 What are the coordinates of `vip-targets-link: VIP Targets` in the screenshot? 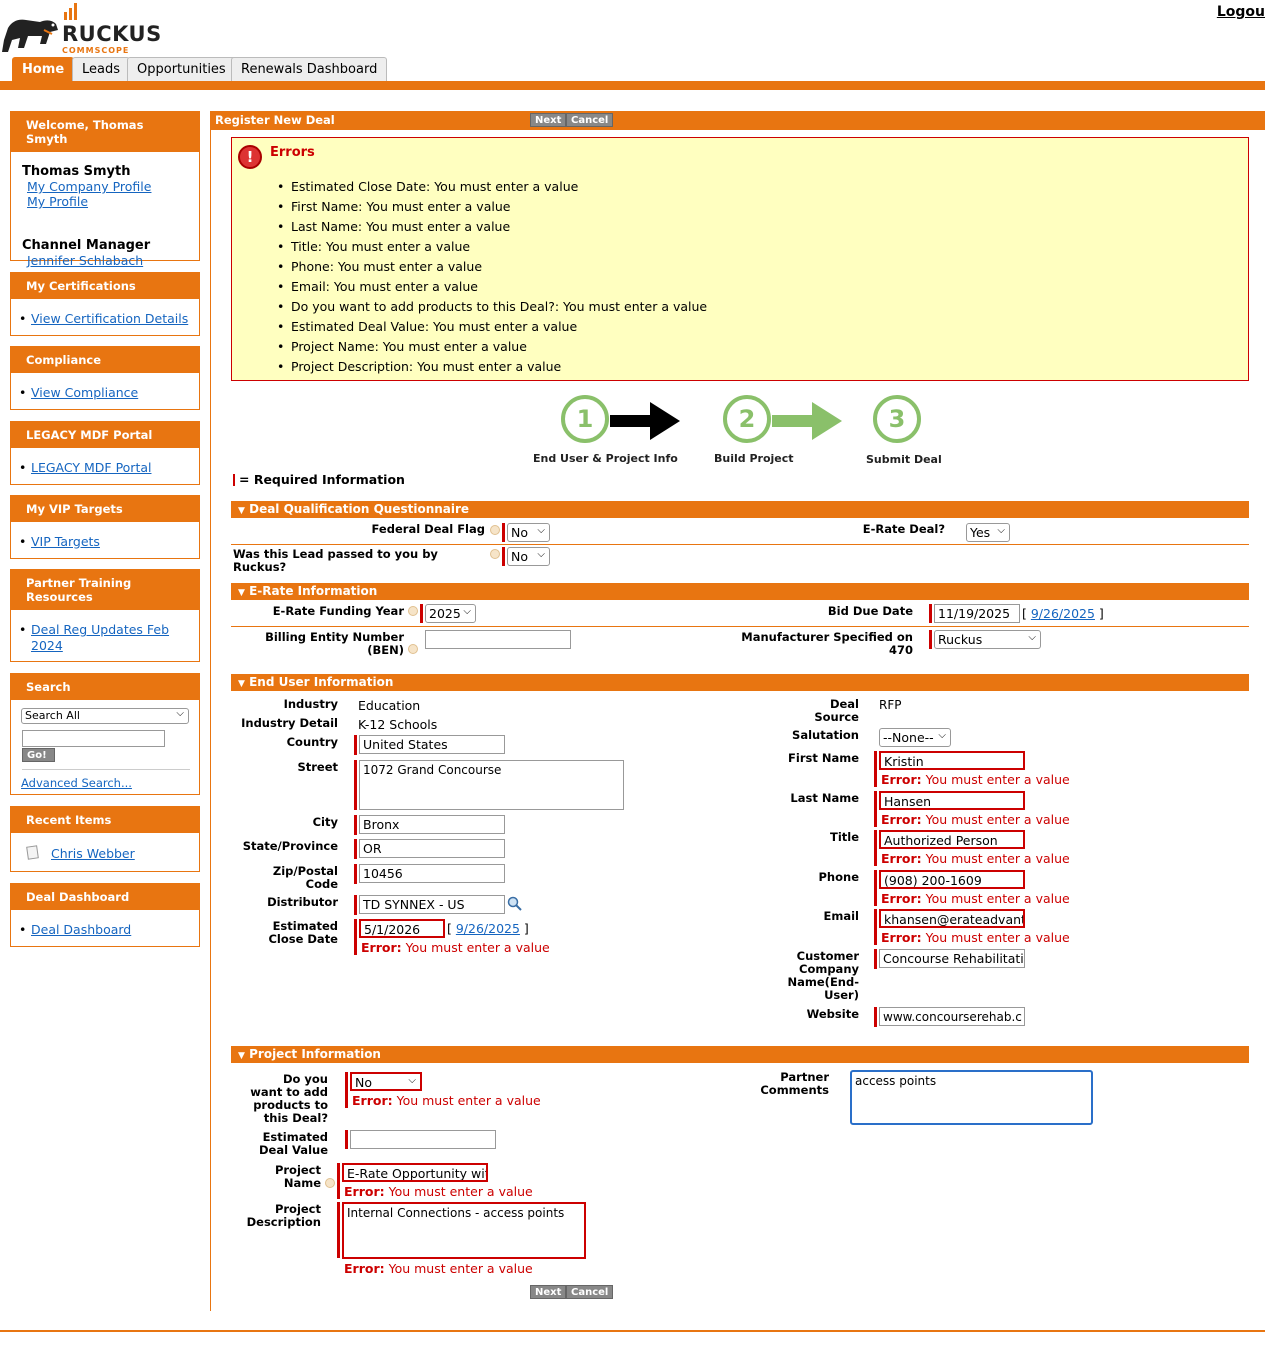 It's located at (65, 541).